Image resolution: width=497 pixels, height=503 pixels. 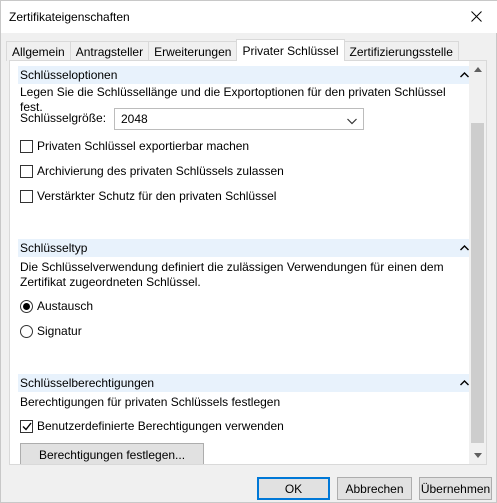 I want to click on section-title: Schlüsseloptionen, so click(x=69, y=75).